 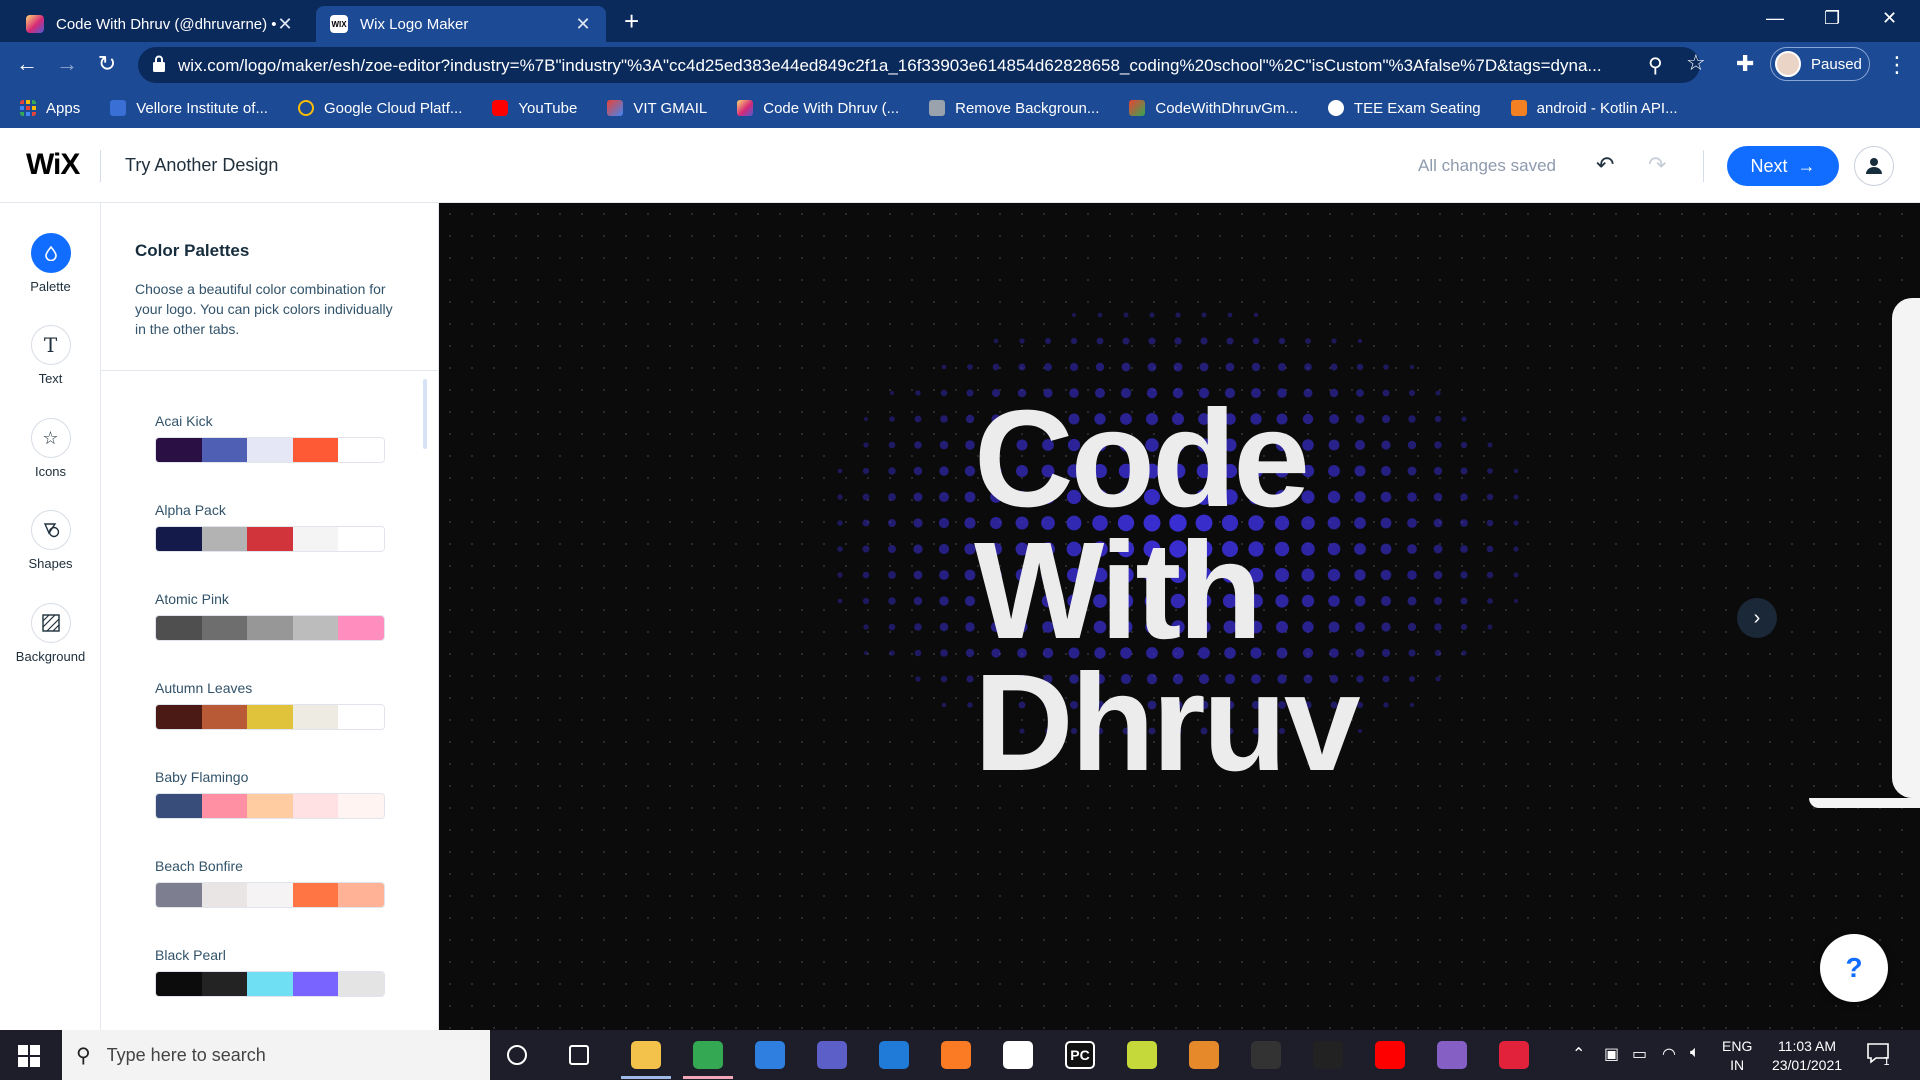 What do you see at coordinates (1889, 18) in the screenshot?
I see `close-window-icon: ✕` at bounding box center [1889, 18].